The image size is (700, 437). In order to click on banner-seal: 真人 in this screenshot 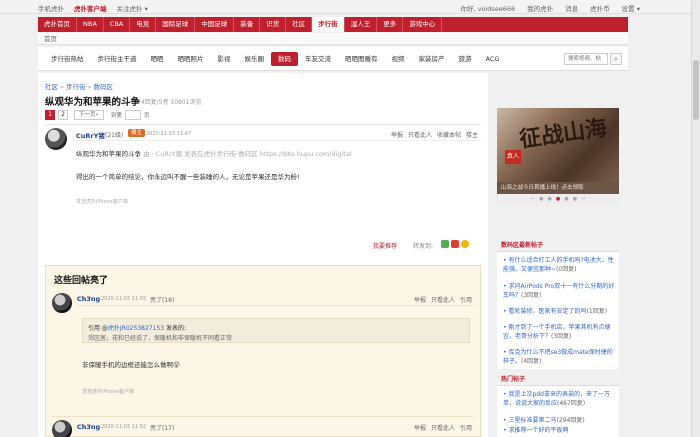, I will do `click(513, 157)`.